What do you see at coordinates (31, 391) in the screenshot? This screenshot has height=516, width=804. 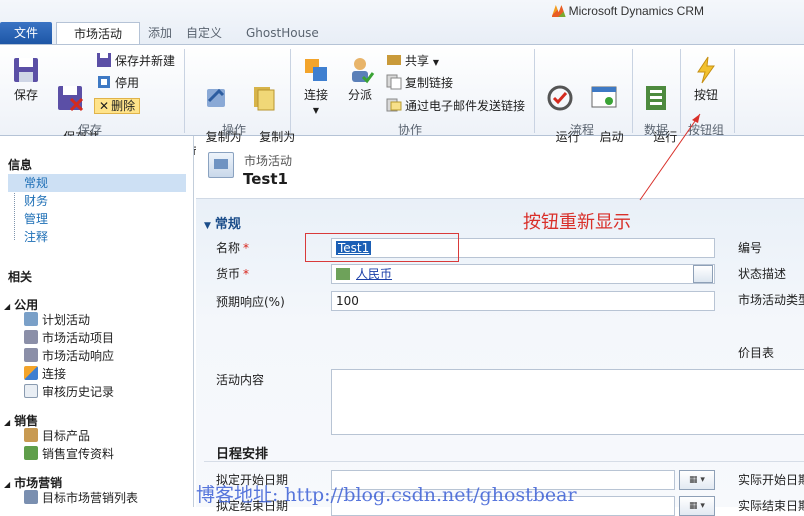 I see `audit-history-icon` at bounding box center [31, 391].